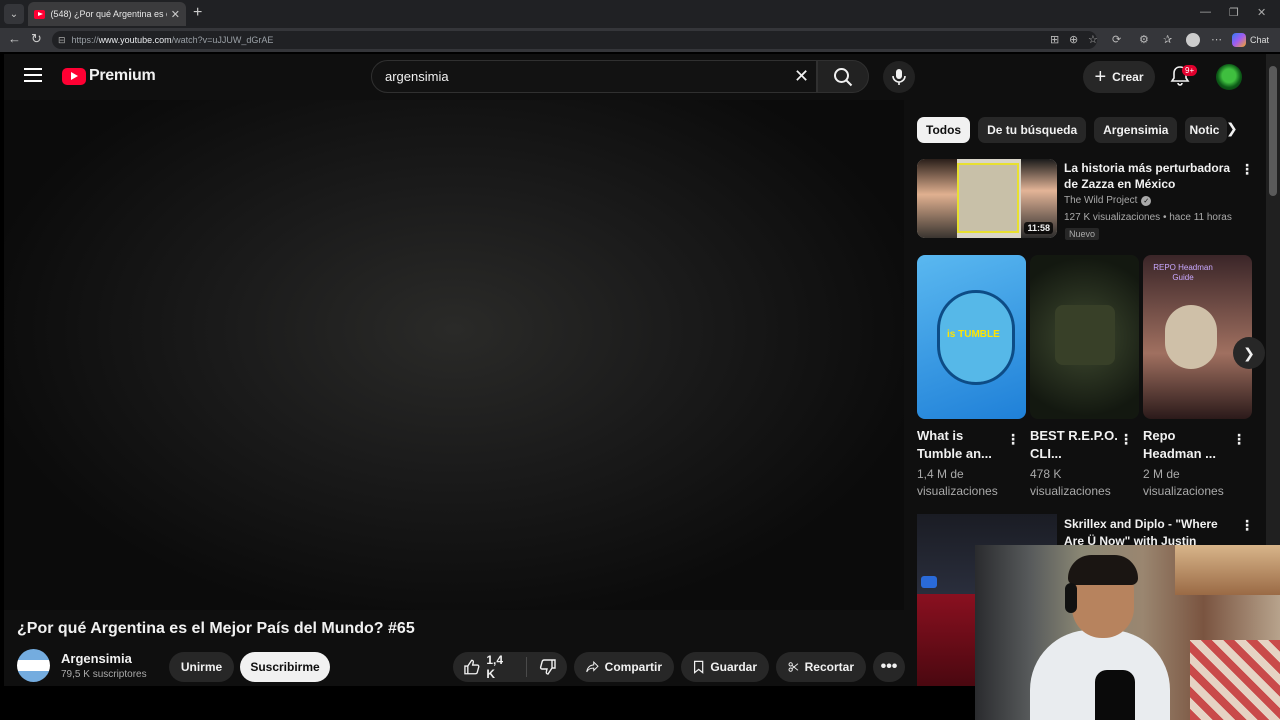  I want to click on browser-tab: (548) ¿Por qué Argentina es el Me... ✕, so click(107, 14).